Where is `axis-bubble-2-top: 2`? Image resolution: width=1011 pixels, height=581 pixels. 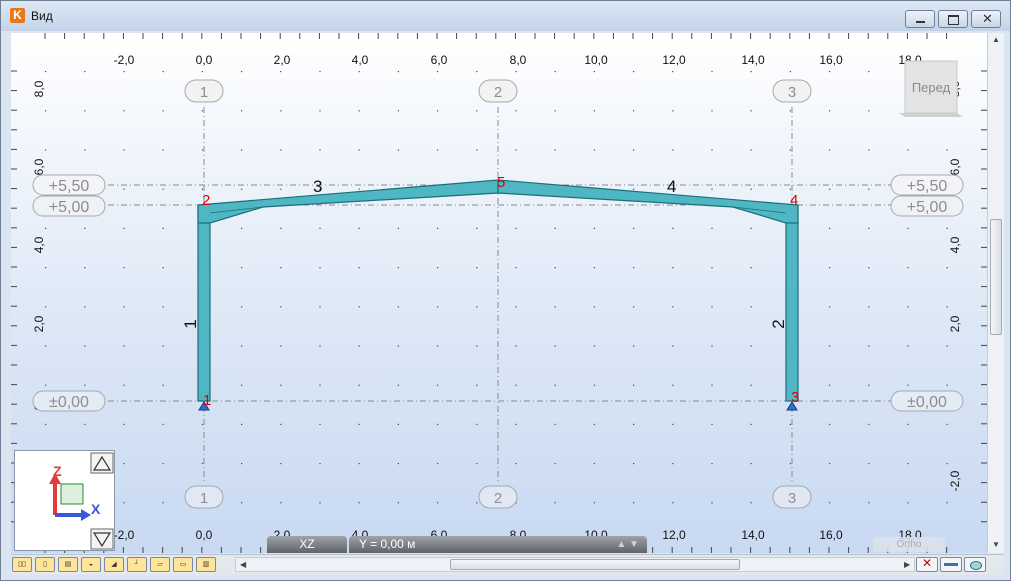
axis-bubble-2-top: 2 is located at coordinates (498, 91).